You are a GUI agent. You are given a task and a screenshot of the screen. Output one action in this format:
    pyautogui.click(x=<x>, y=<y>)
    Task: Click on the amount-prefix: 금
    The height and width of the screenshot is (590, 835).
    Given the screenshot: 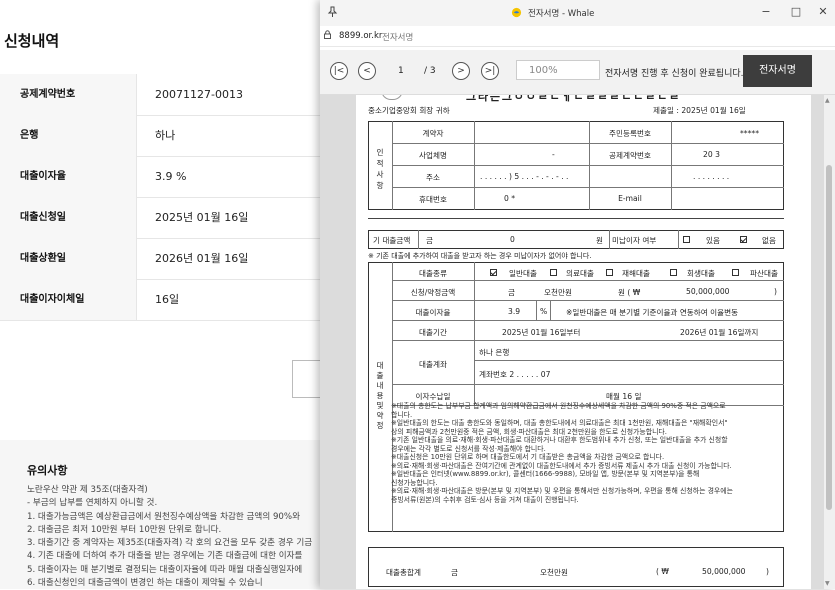 What is the action you would take?
    pyautogui.click(x=511, y=292)
    